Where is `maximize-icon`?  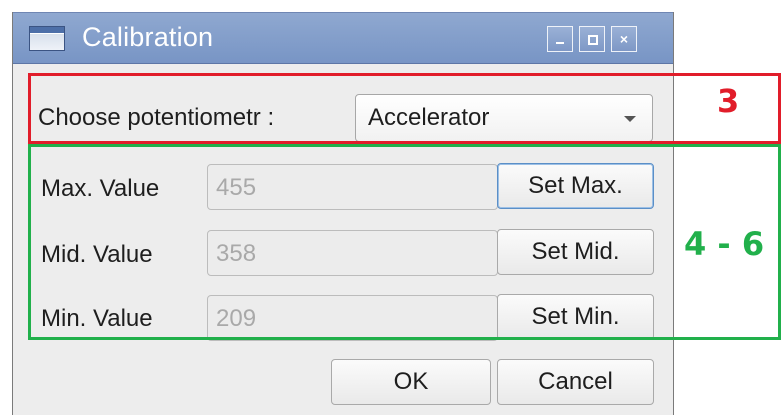
maximize-icon is located at coordinates (593, 40).